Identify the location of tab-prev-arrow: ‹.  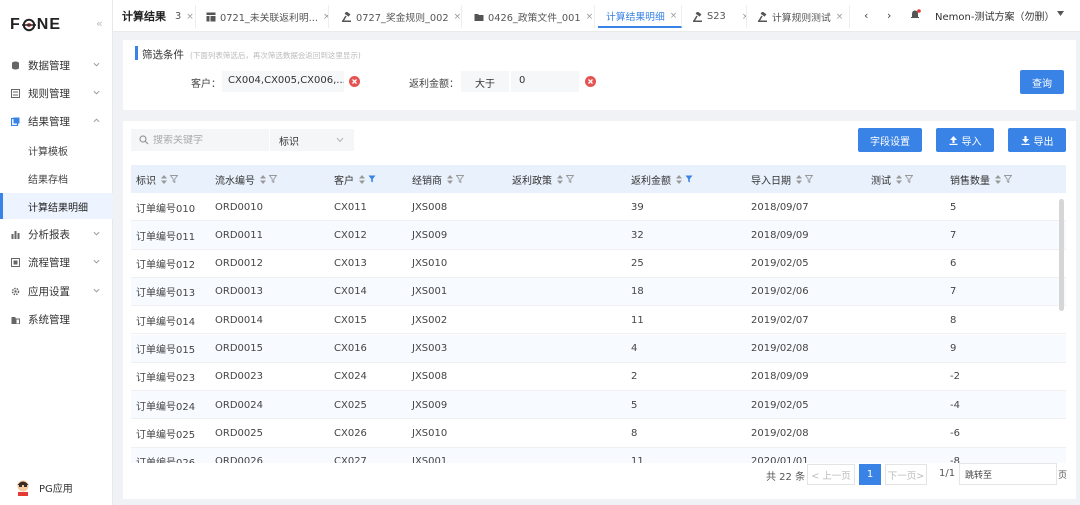
(866, 15).